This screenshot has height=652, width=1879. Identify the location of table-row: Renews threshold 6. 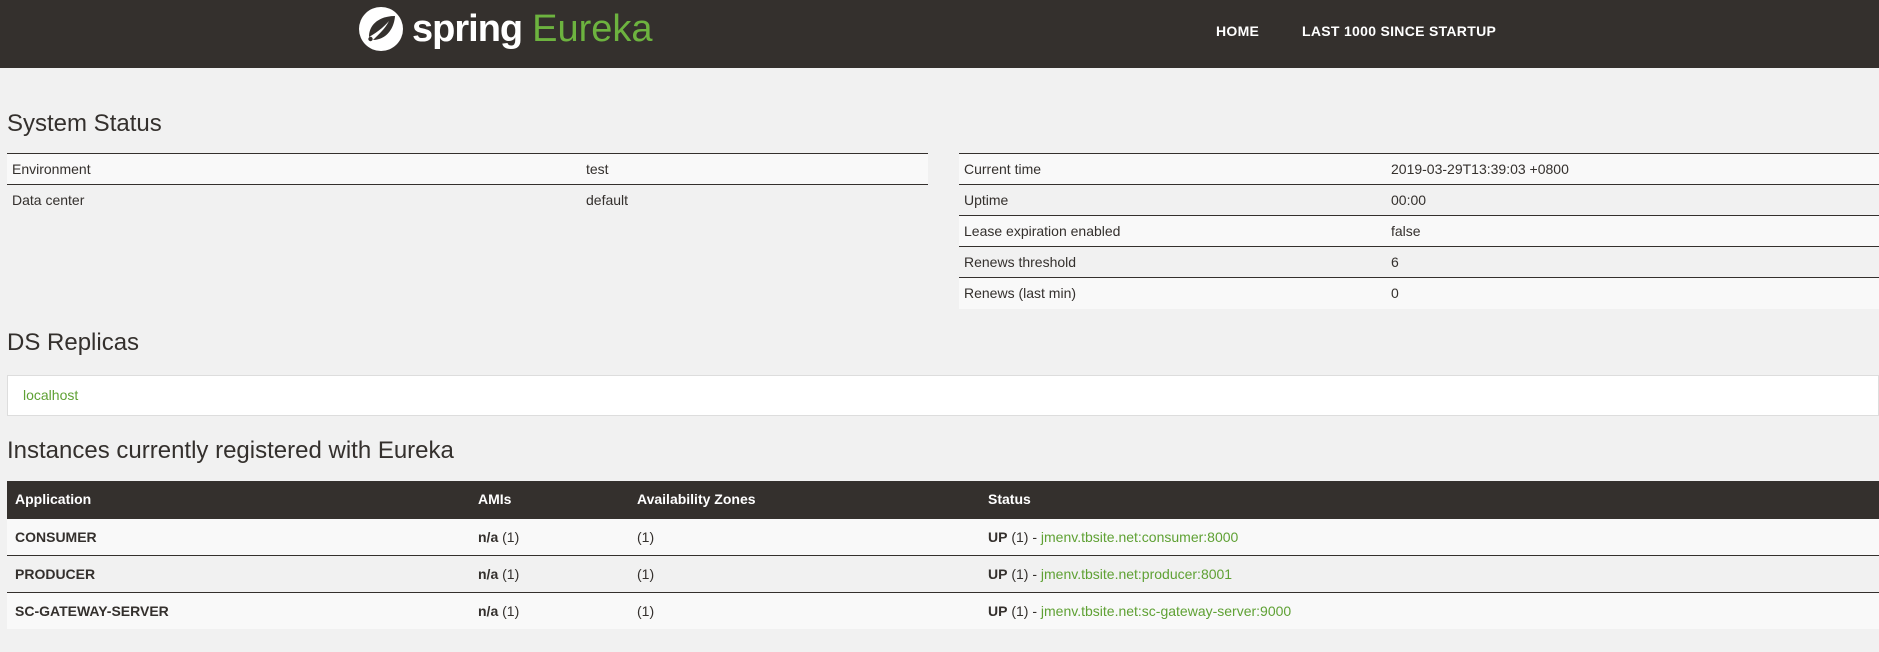
(1419, 262).